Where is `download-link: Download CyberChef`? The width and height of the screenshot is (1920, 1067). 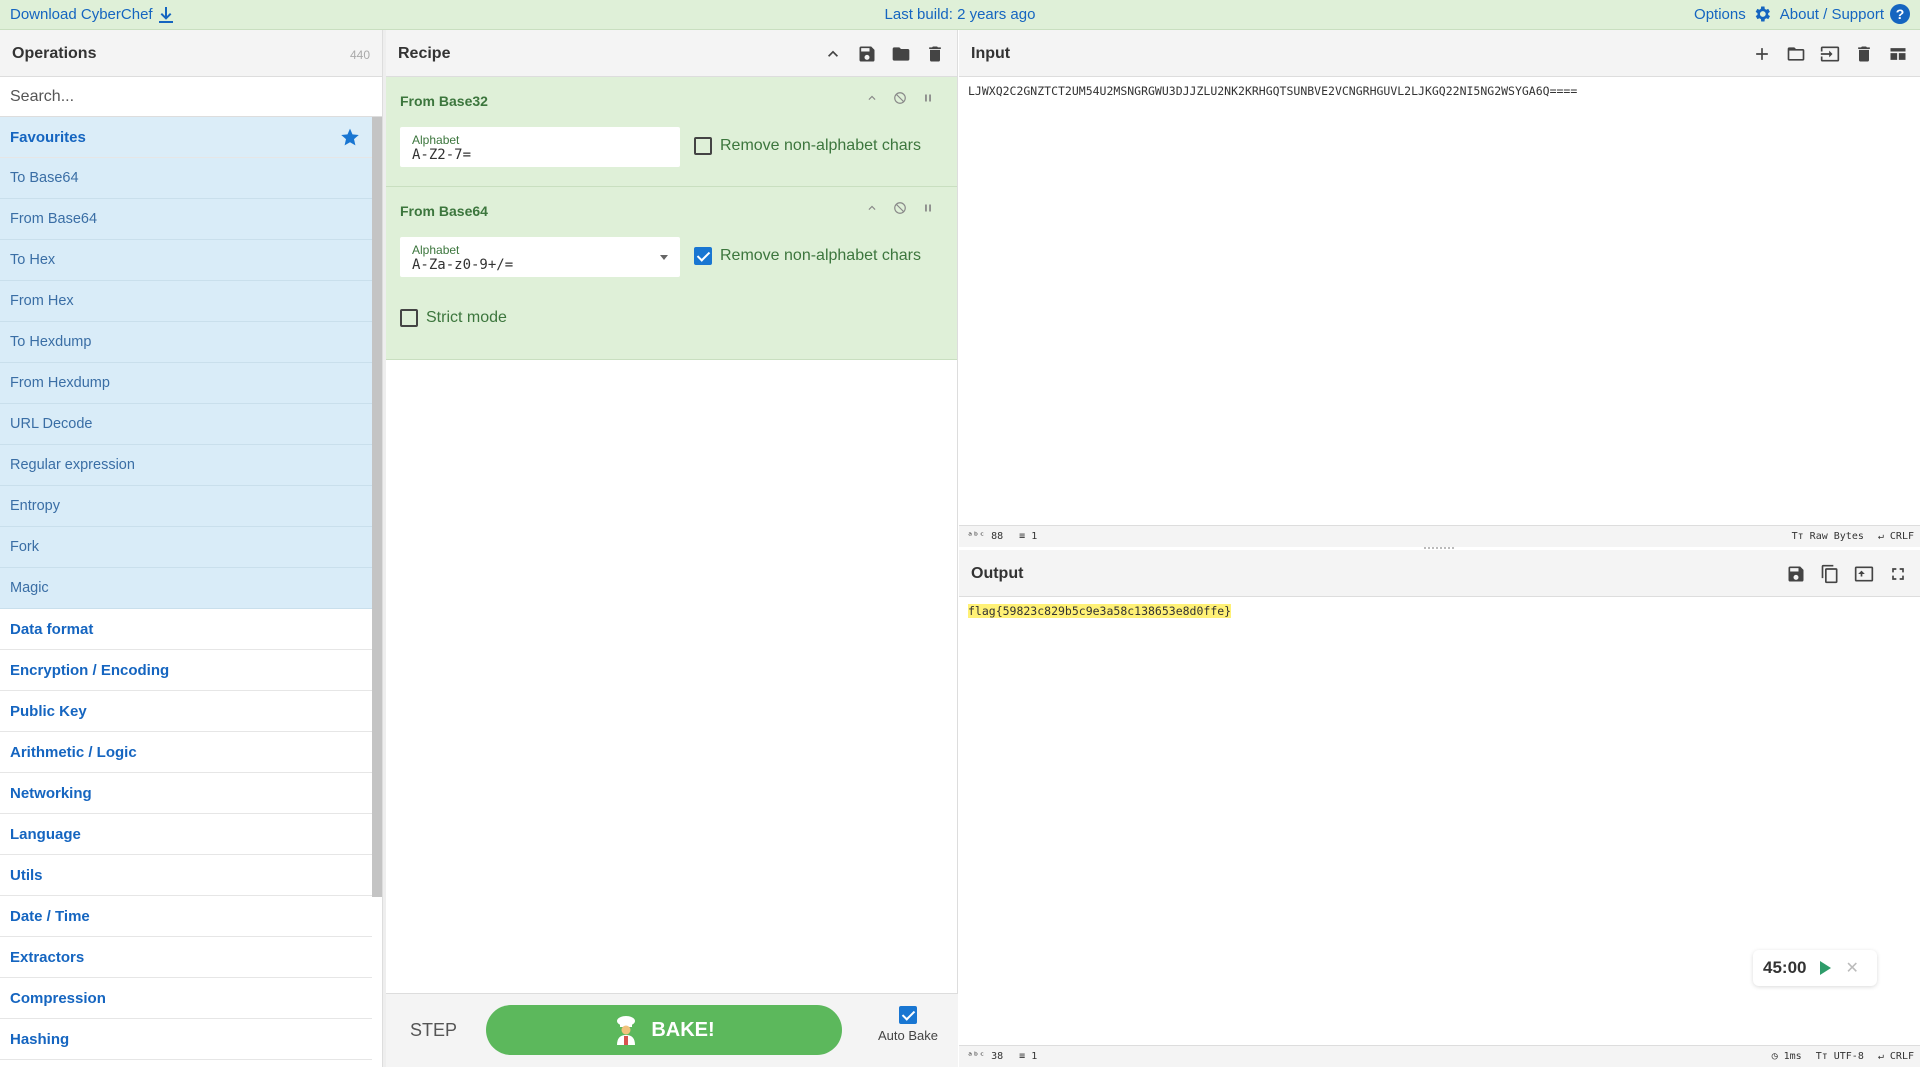 download-link: Download CyberChef is located at coordinates (91, 14).